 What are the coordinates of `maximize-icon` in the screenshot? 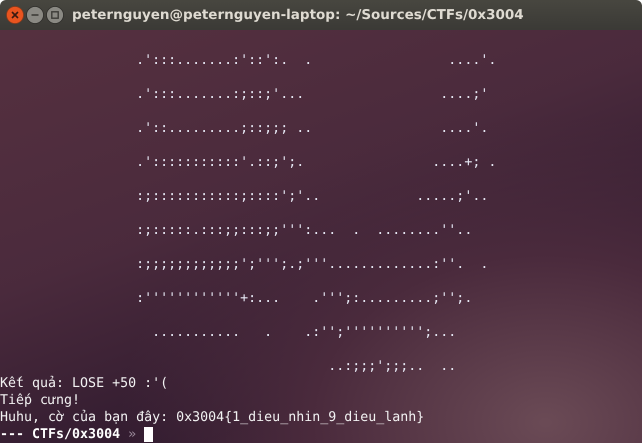 It's located at (55, 15).